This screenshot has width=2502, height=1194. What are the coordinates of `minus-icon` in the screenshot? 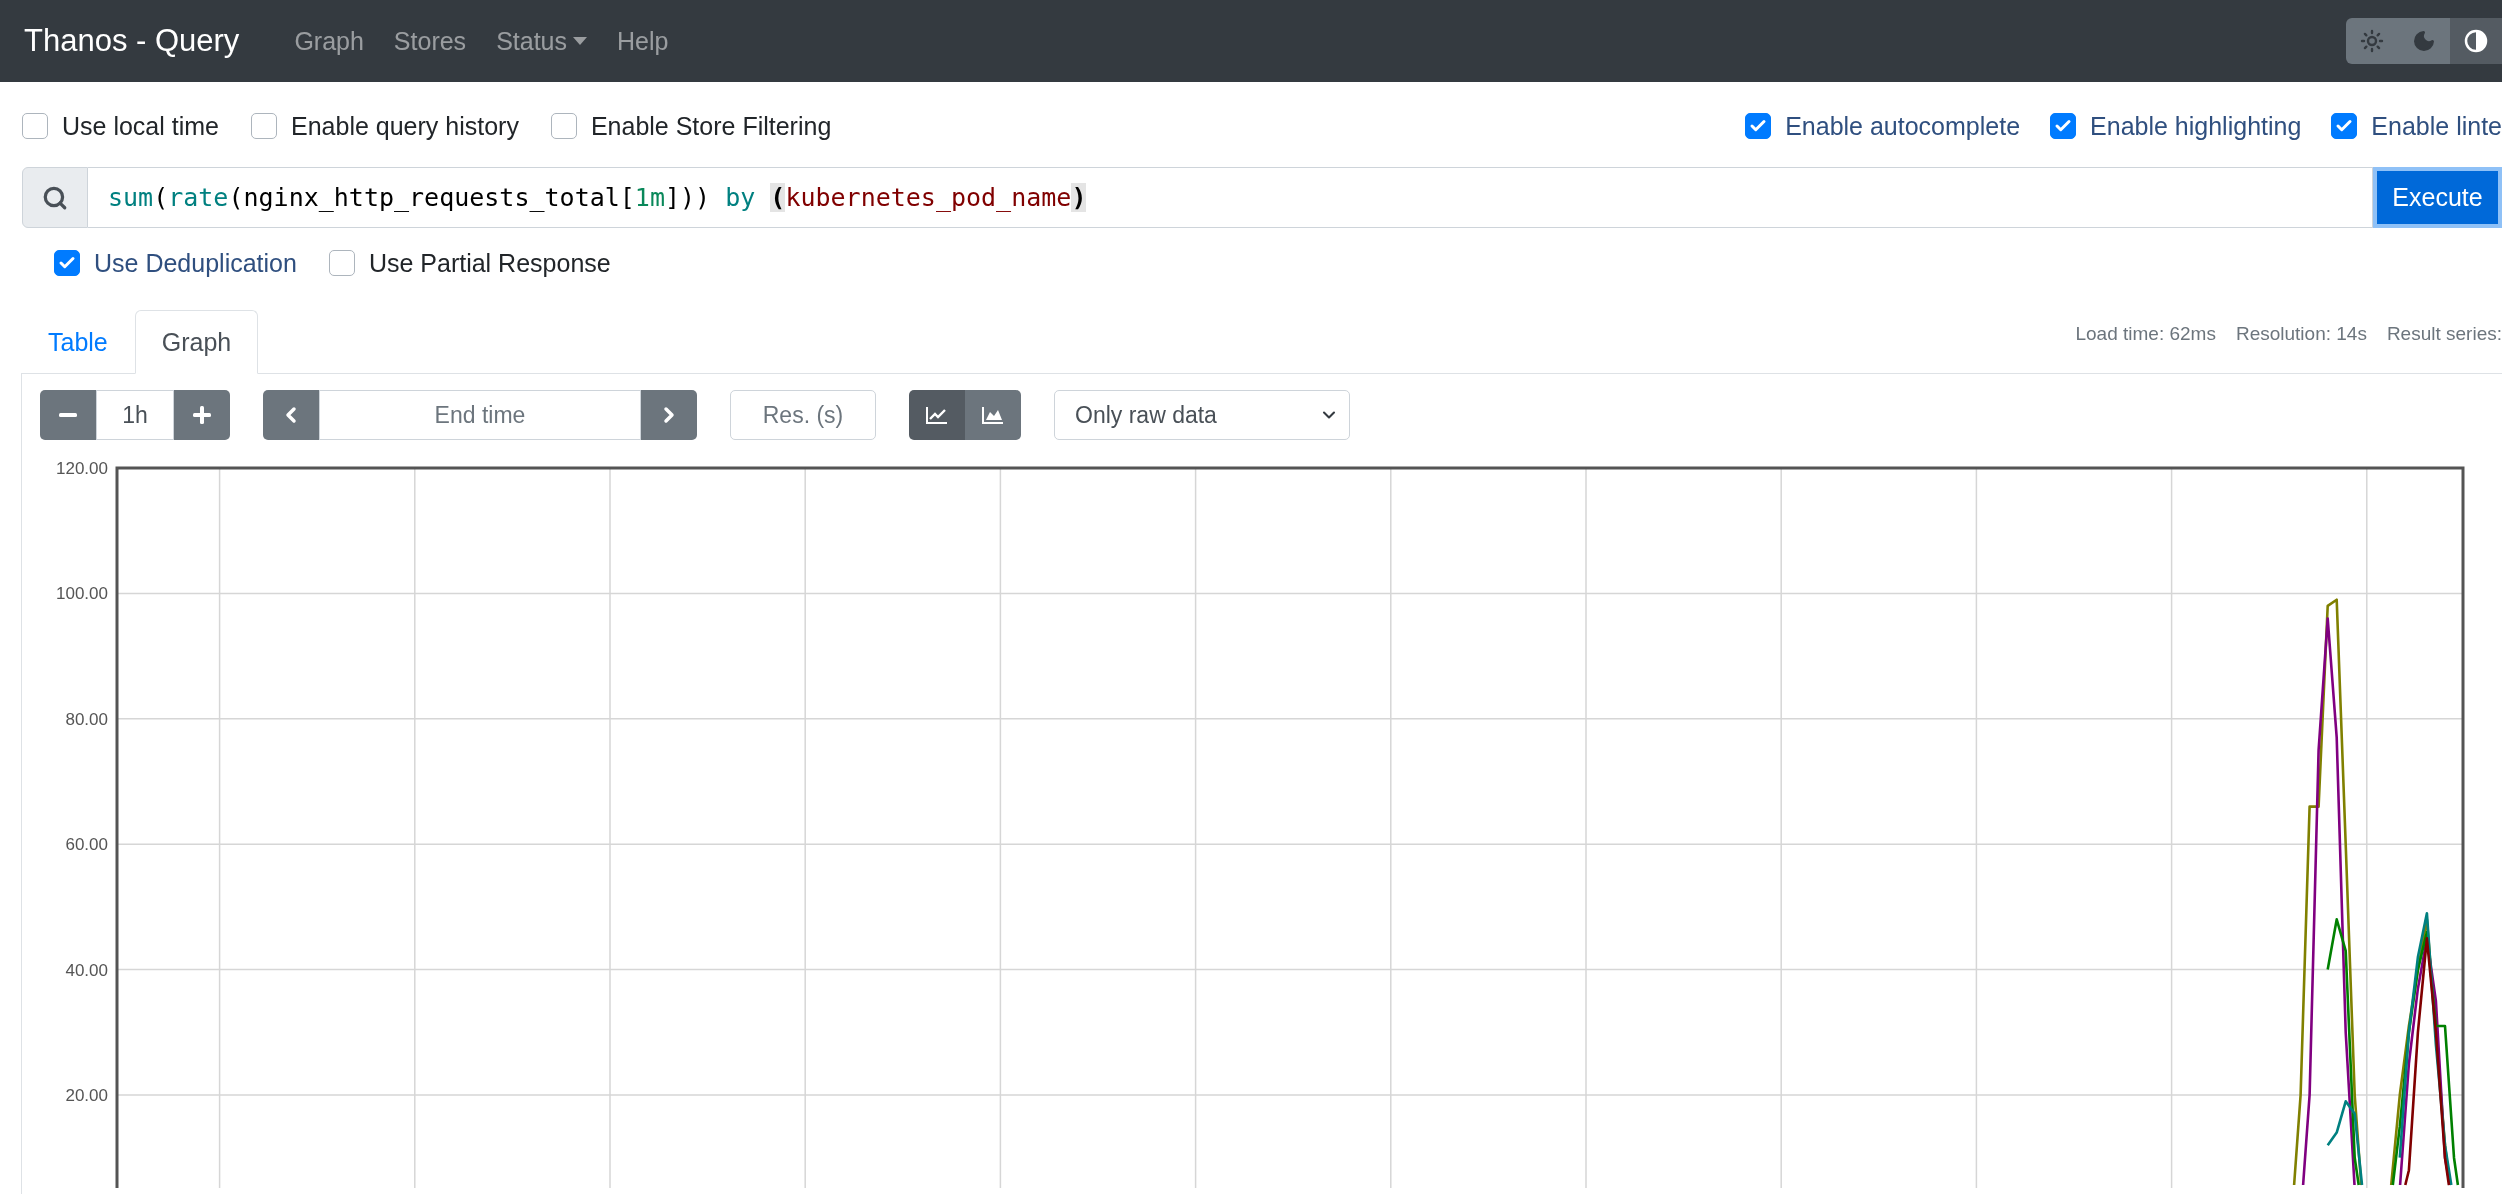 It's located at (68, 415).